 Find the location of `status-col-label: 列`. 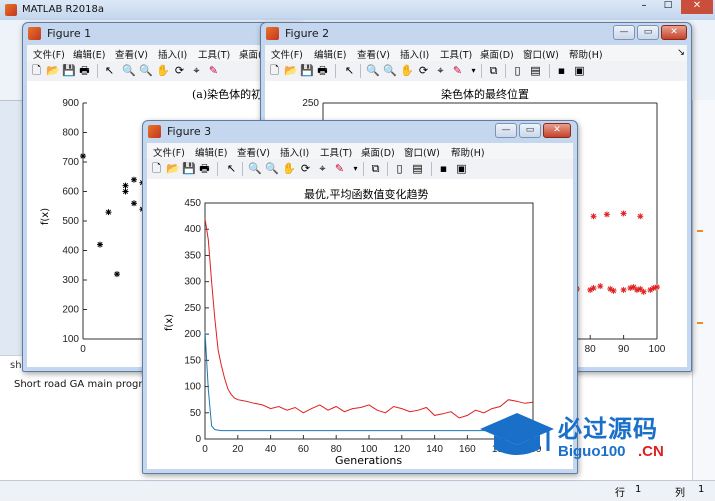

status-col-label: 列 is located at coordinates (680, 493).